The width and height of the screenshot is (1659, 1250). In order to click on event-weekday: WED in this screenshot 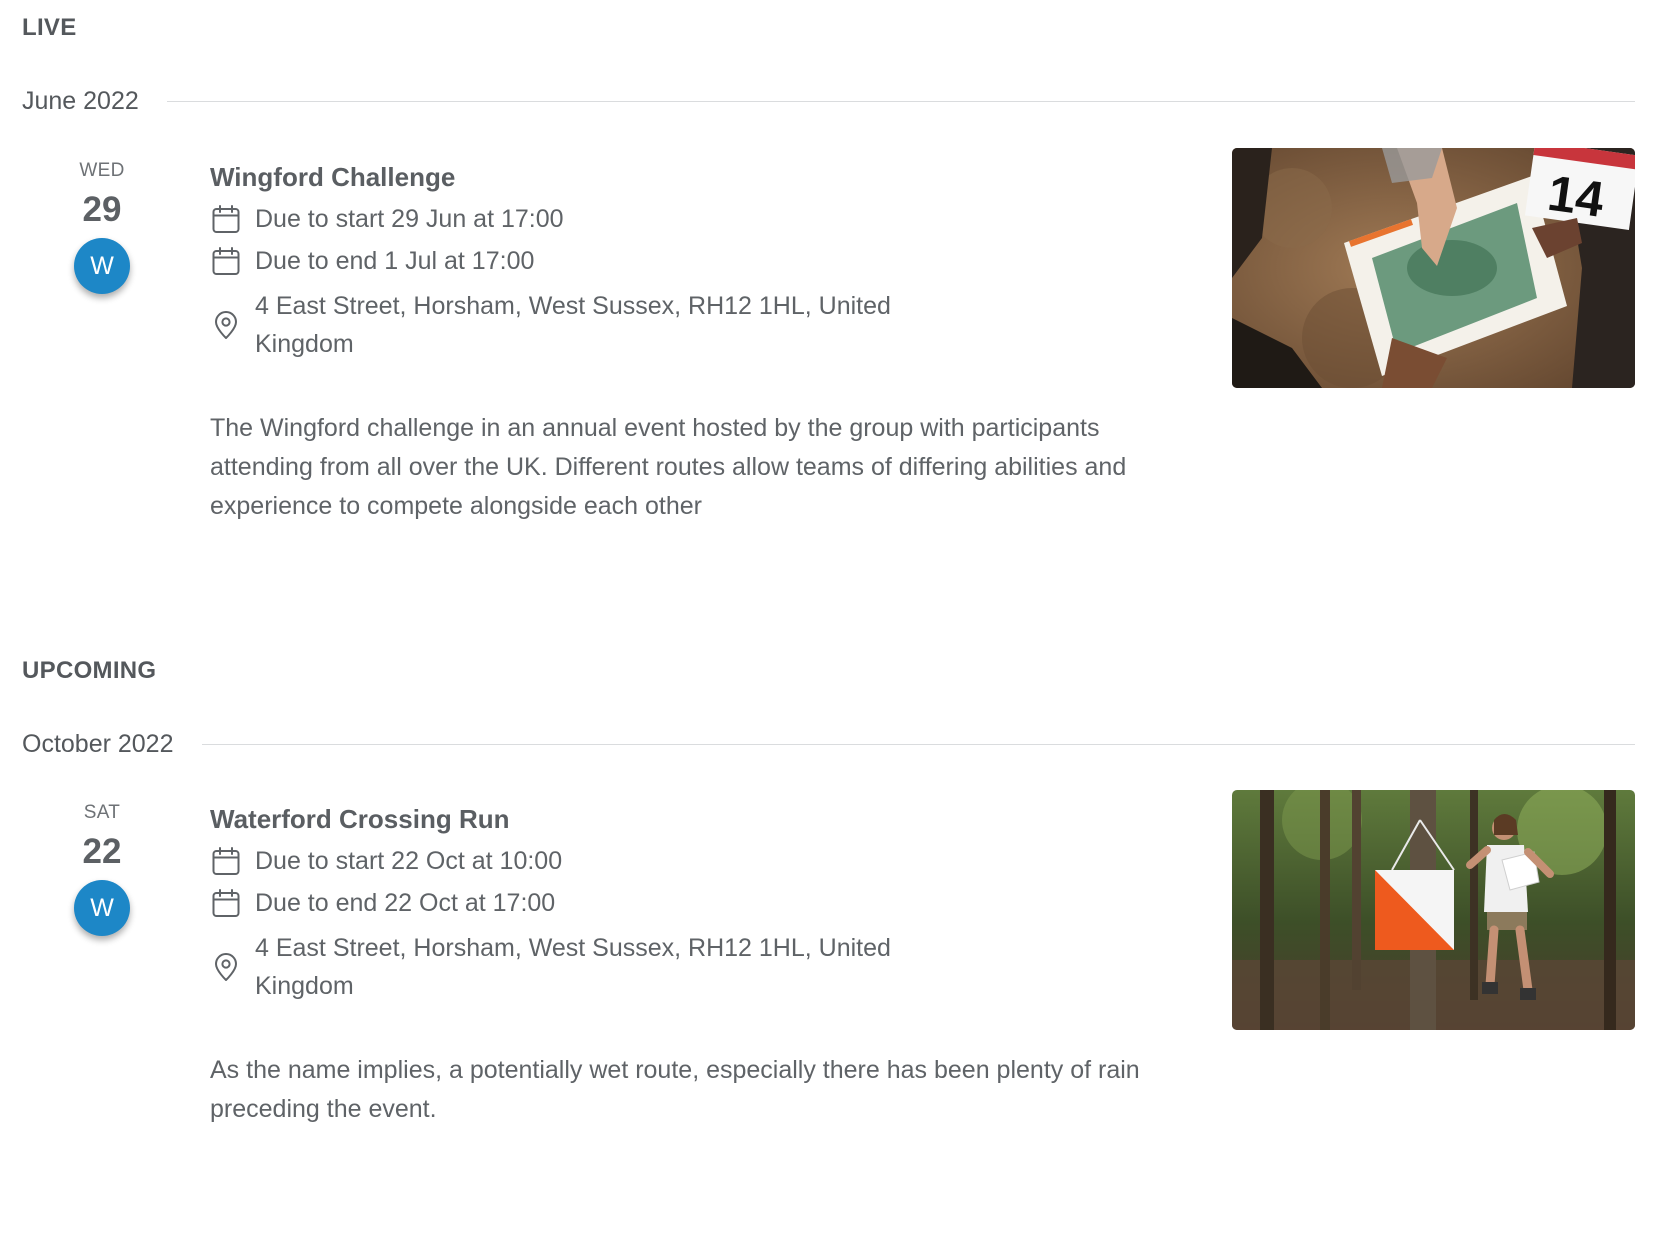, I will do `click(102, 170)`.